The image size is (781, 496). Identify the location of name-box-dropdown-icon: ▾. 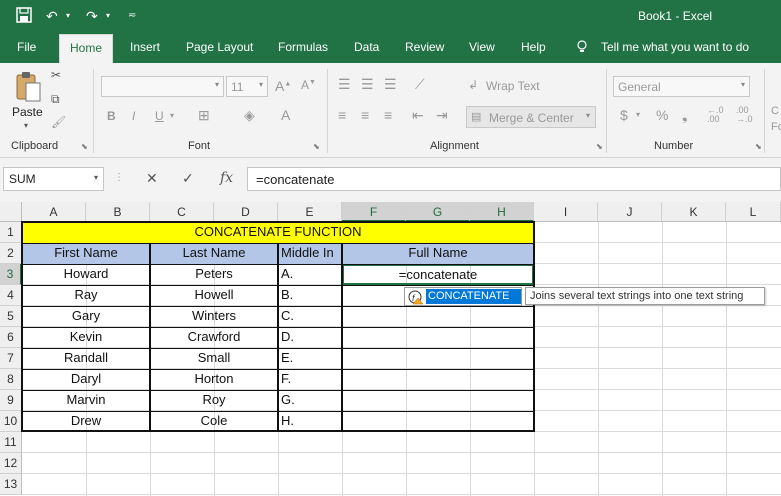
(96, 177).